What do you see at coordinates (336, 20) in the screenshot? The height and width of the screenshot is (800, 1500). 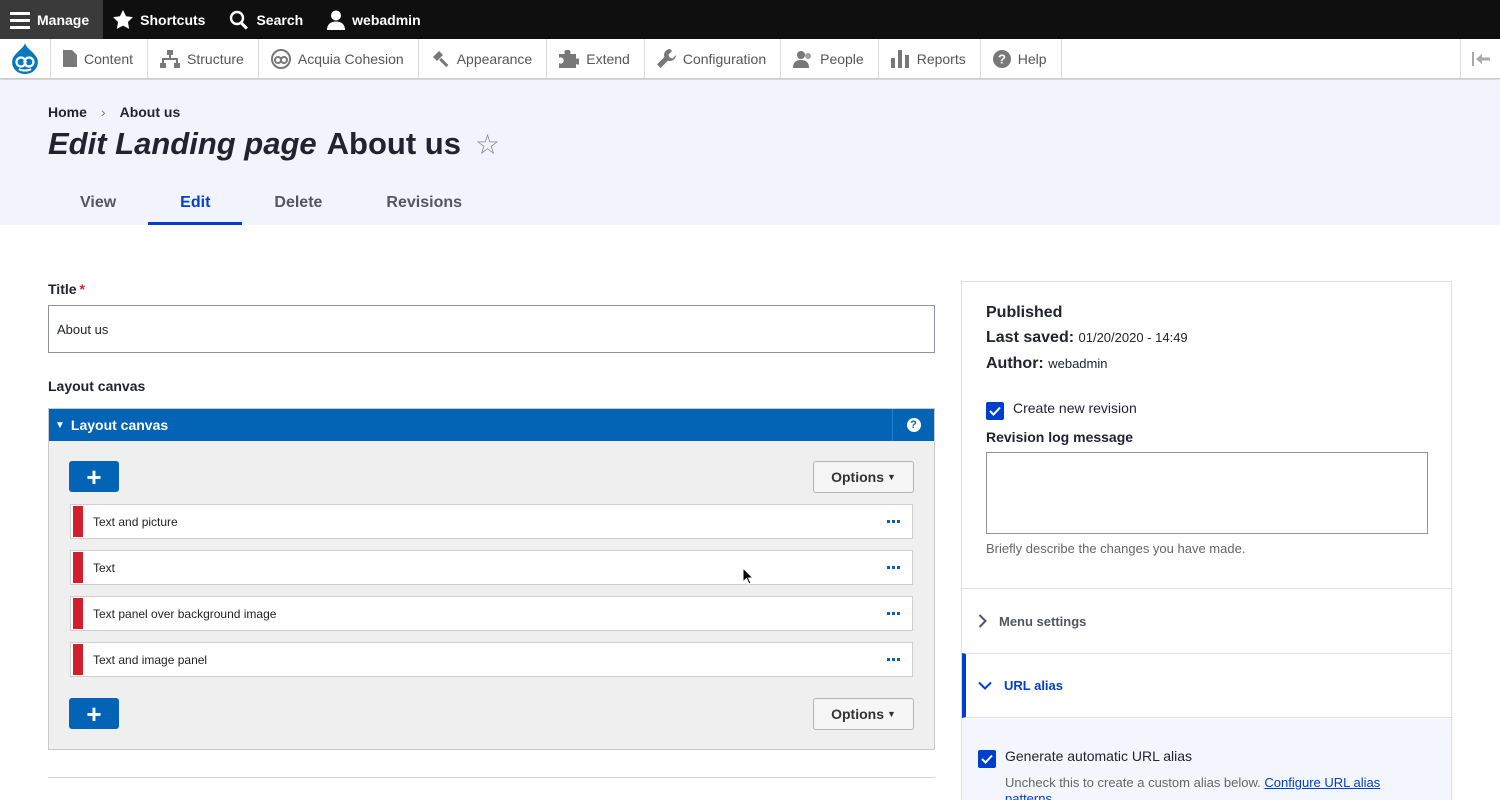 I see `user-icon` at bounding box center [336, 20].